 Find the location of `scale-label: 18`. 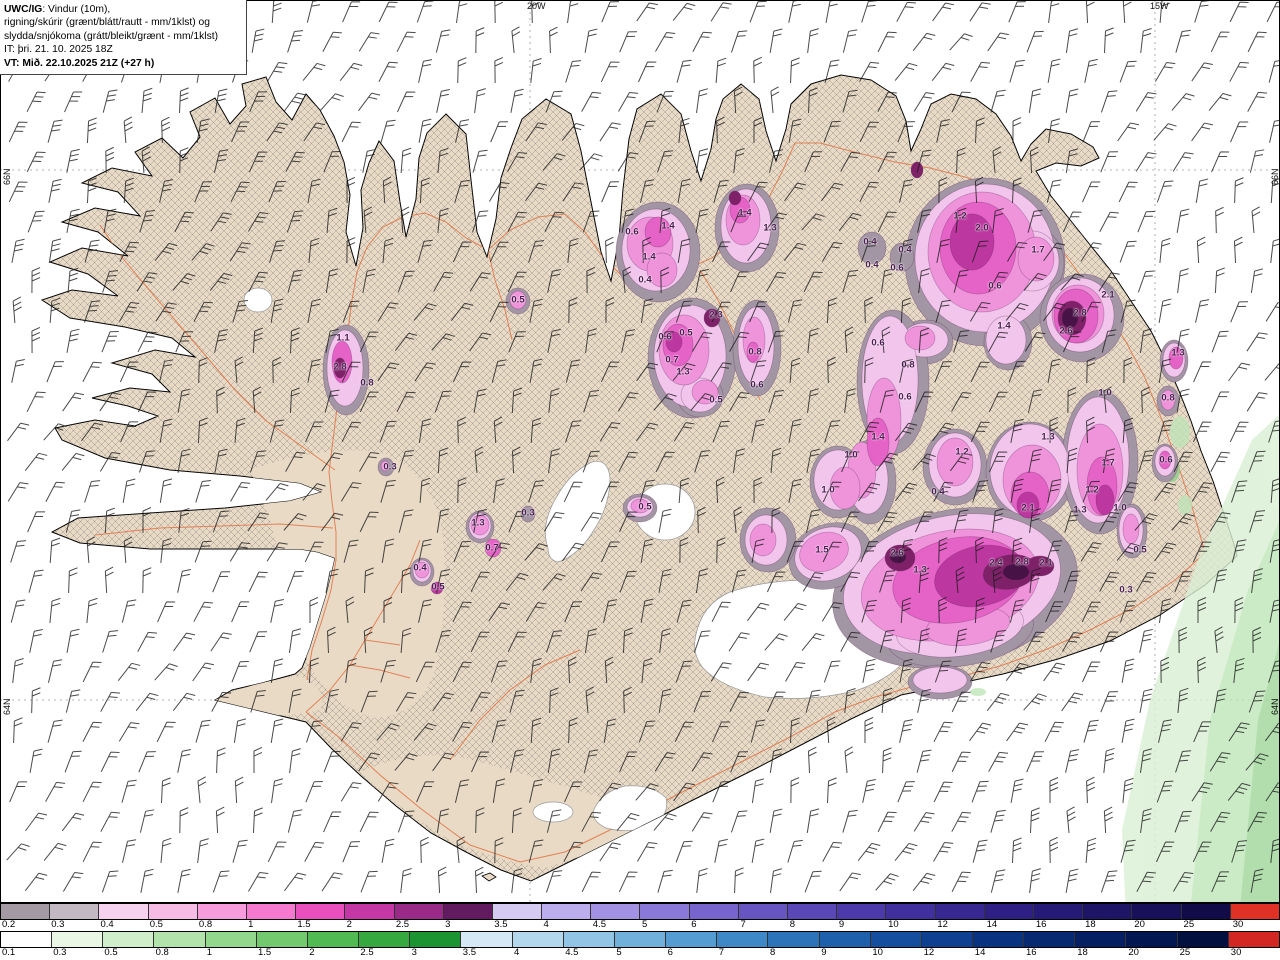

scale-label: 18 is located at coordinates (1082, 952).